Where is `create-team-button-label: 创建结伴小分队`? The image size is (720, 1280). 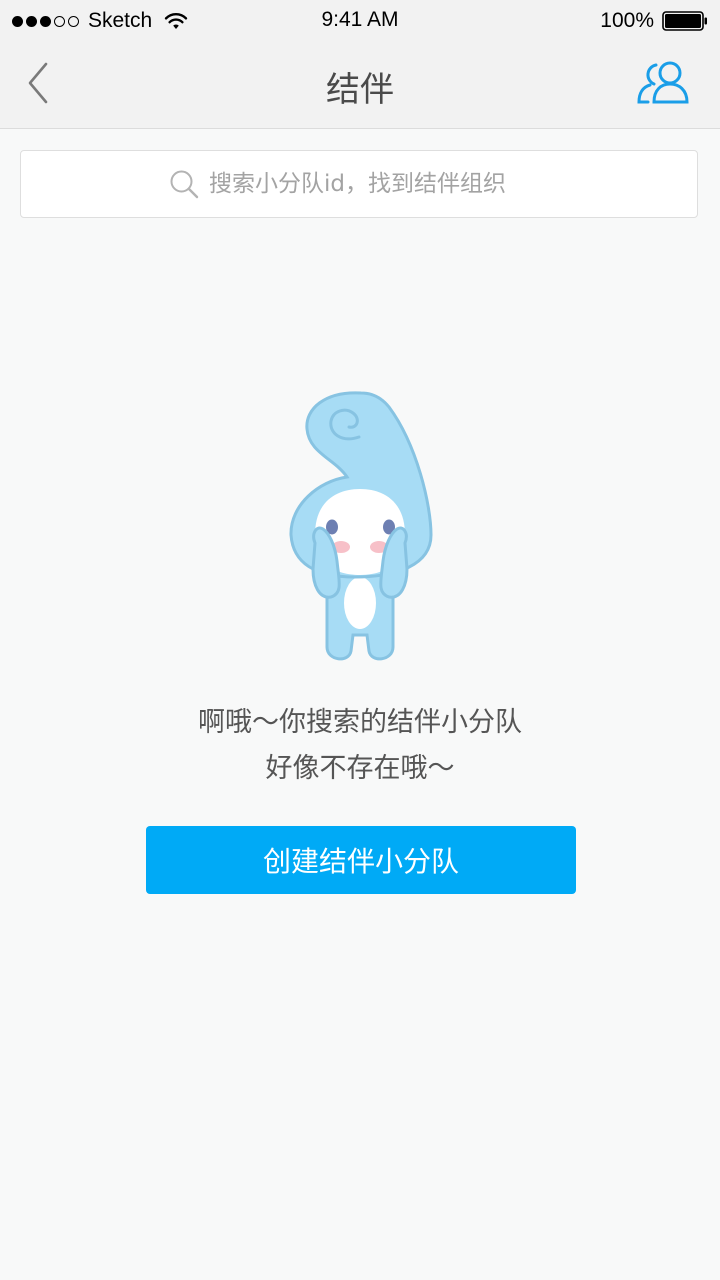
create-team-button-label: 创建结伴小分队 is located at coordinates (360, 861).